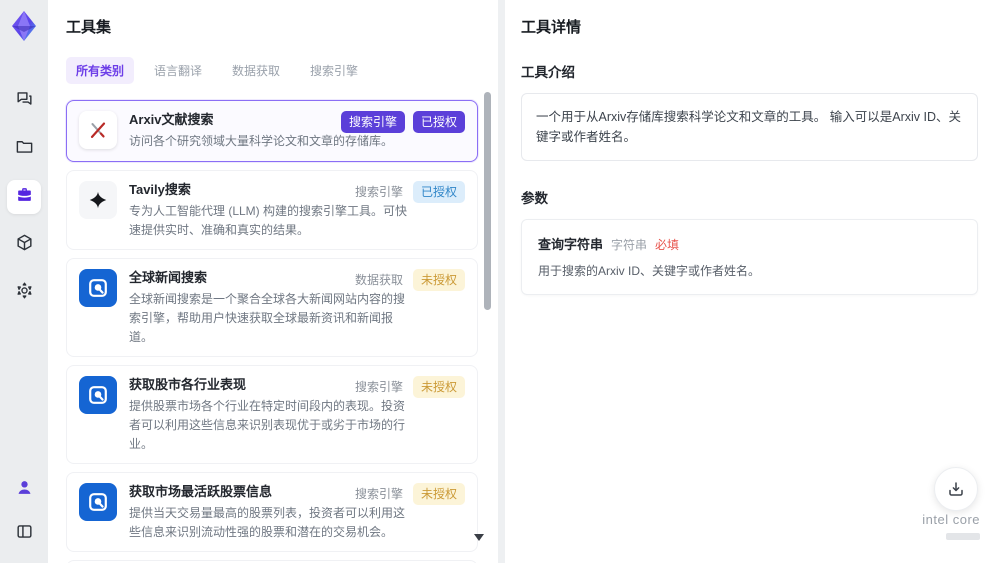 This screenshot has width=1000, height=563. I want to click on param-name: 查询字符串, so click(571, 244).